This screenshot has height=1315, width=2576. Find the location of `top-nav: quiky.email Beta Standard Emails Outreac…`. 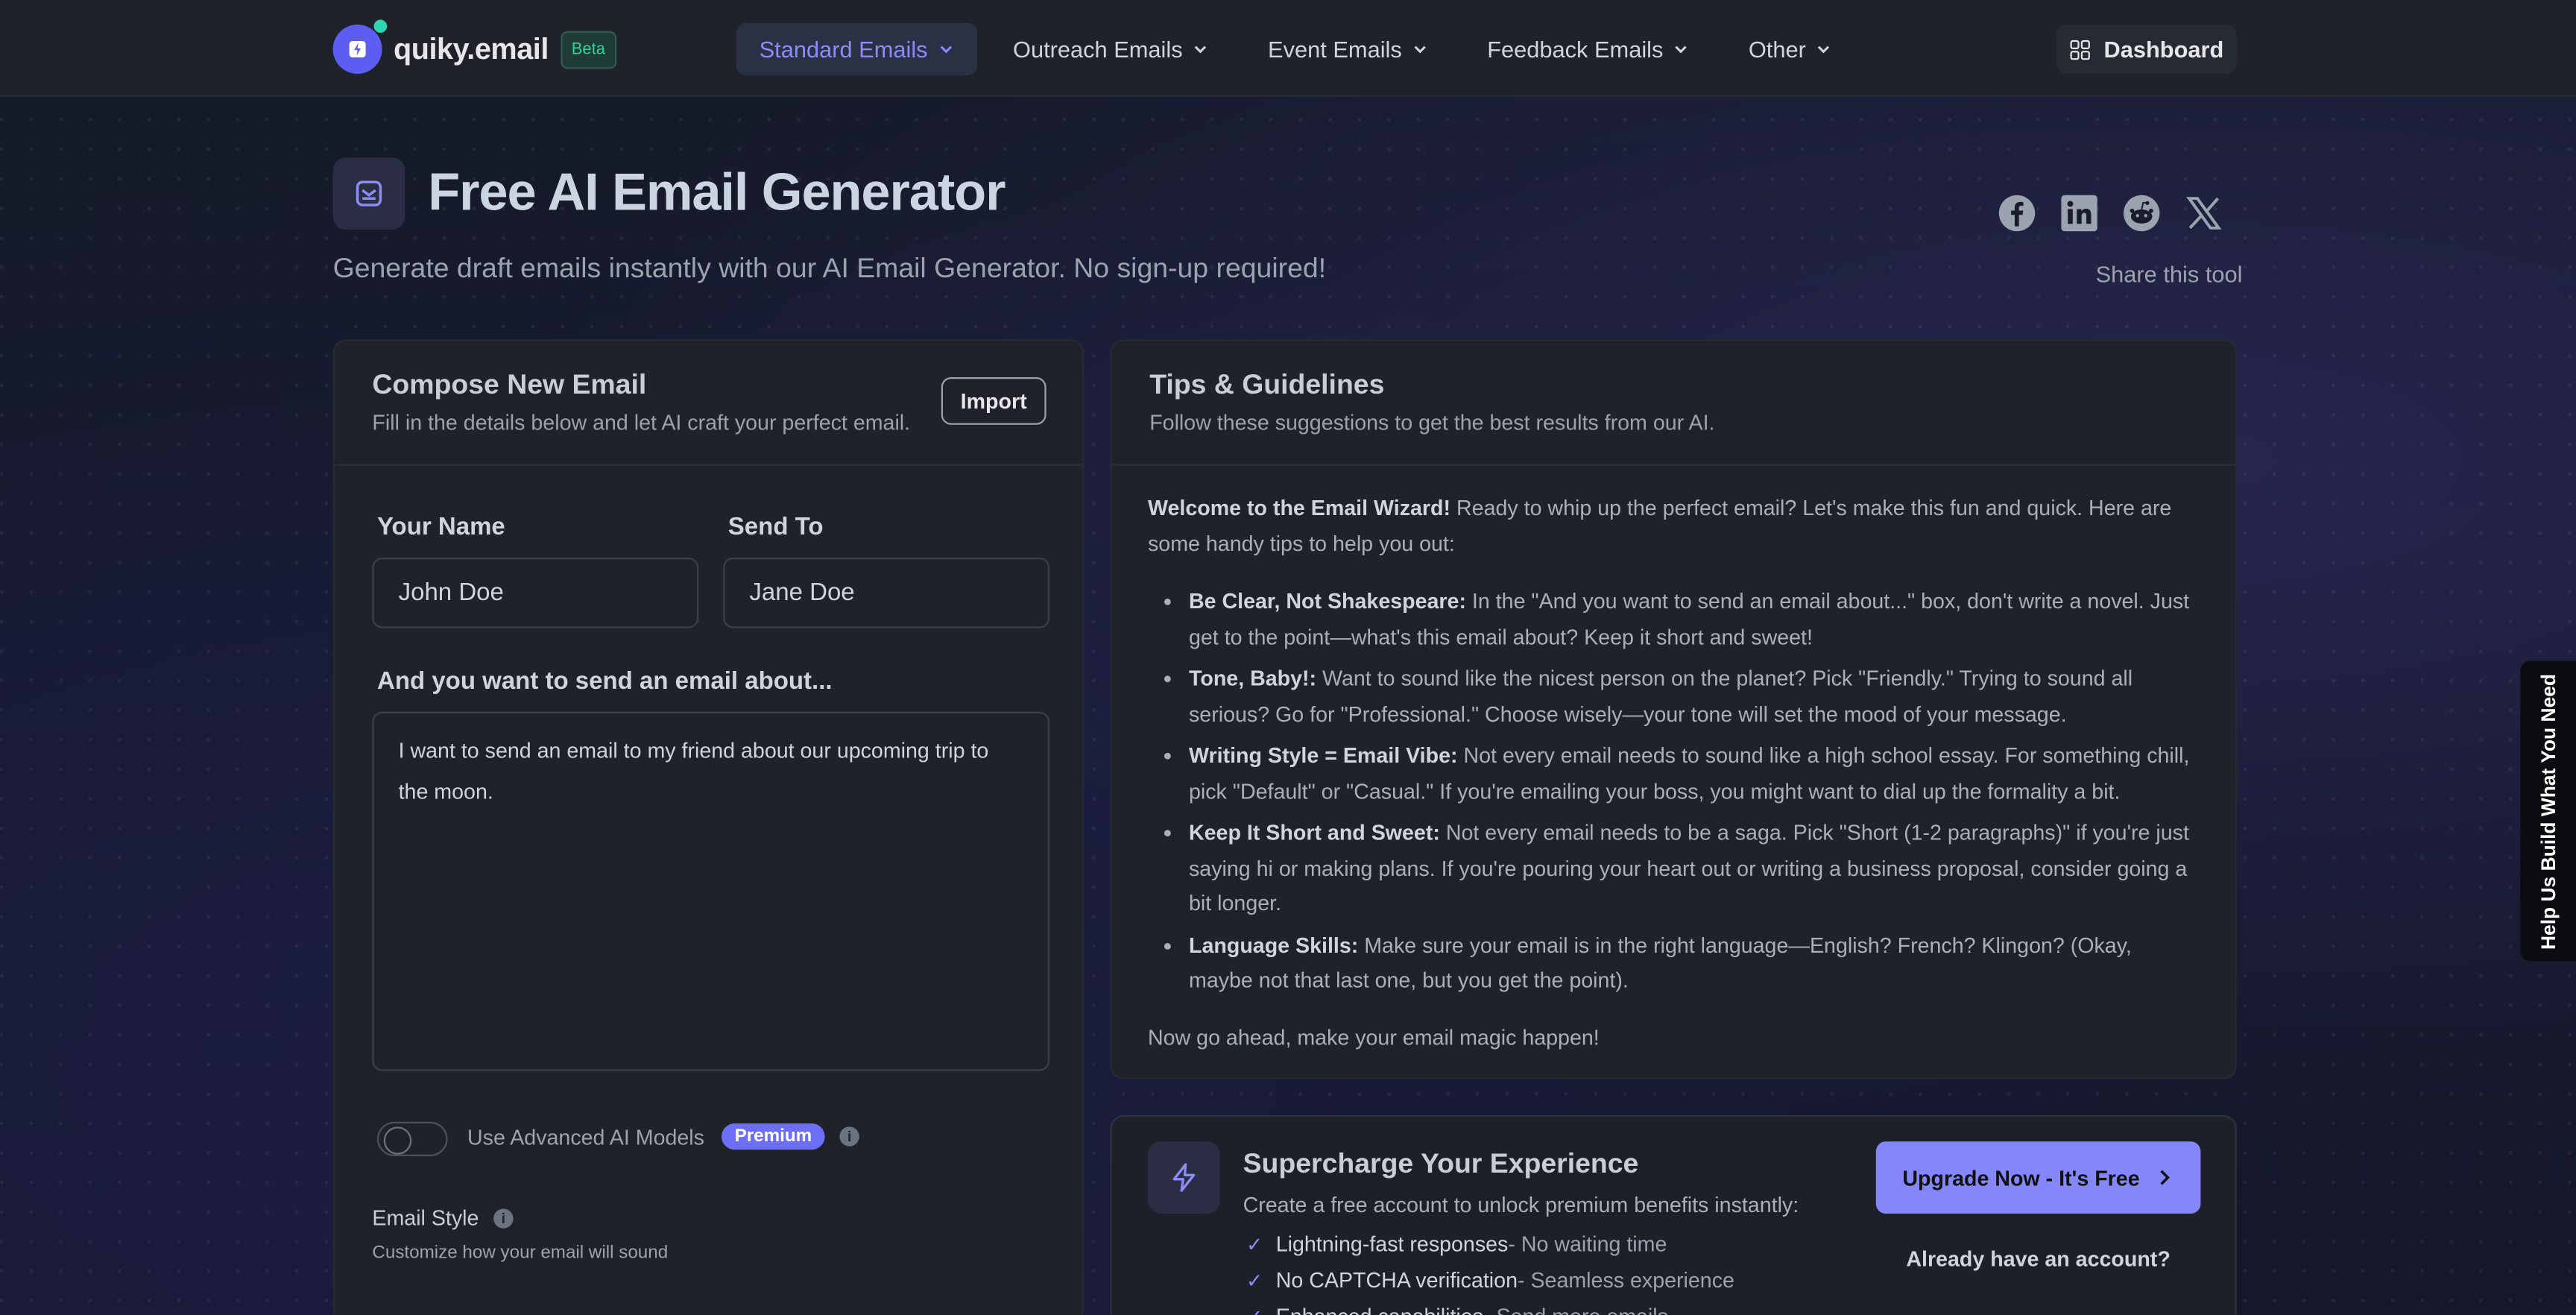

top-nav: quiky.email Beta Standard Emails Outreac… is located at coordinates (1288, 49).